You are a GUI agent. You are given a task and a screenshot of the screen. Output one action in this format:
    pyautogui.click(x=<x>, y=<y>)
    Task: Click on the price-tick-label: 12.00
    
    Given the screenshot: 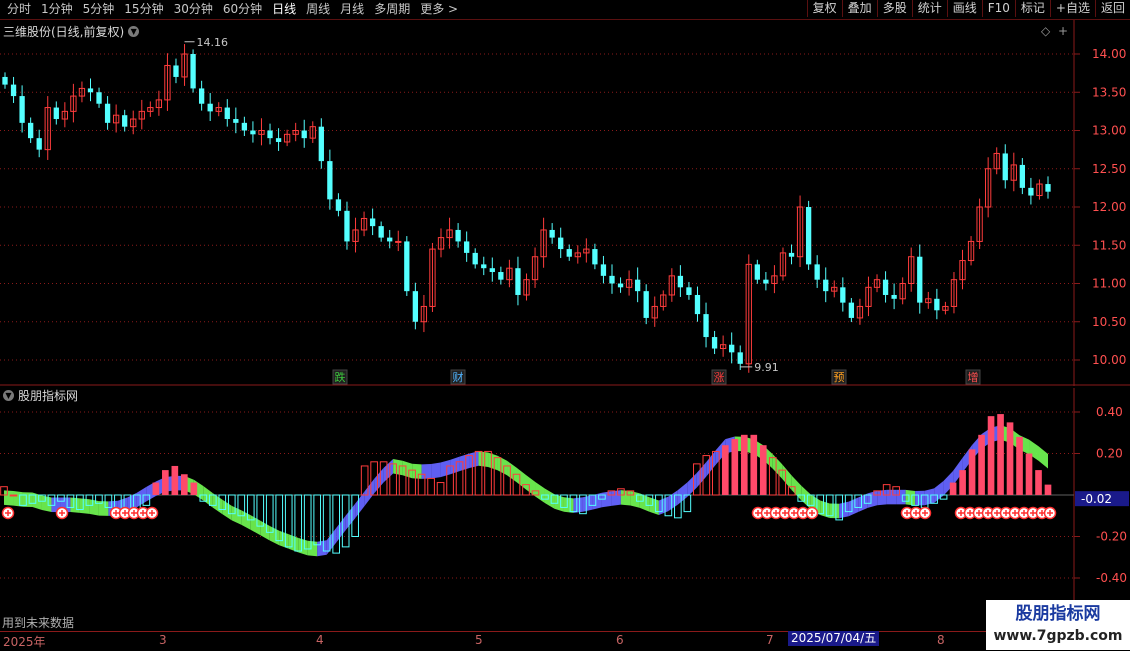 What is the action you would take?
    pyautogui.click(x=1109, y=207)
    